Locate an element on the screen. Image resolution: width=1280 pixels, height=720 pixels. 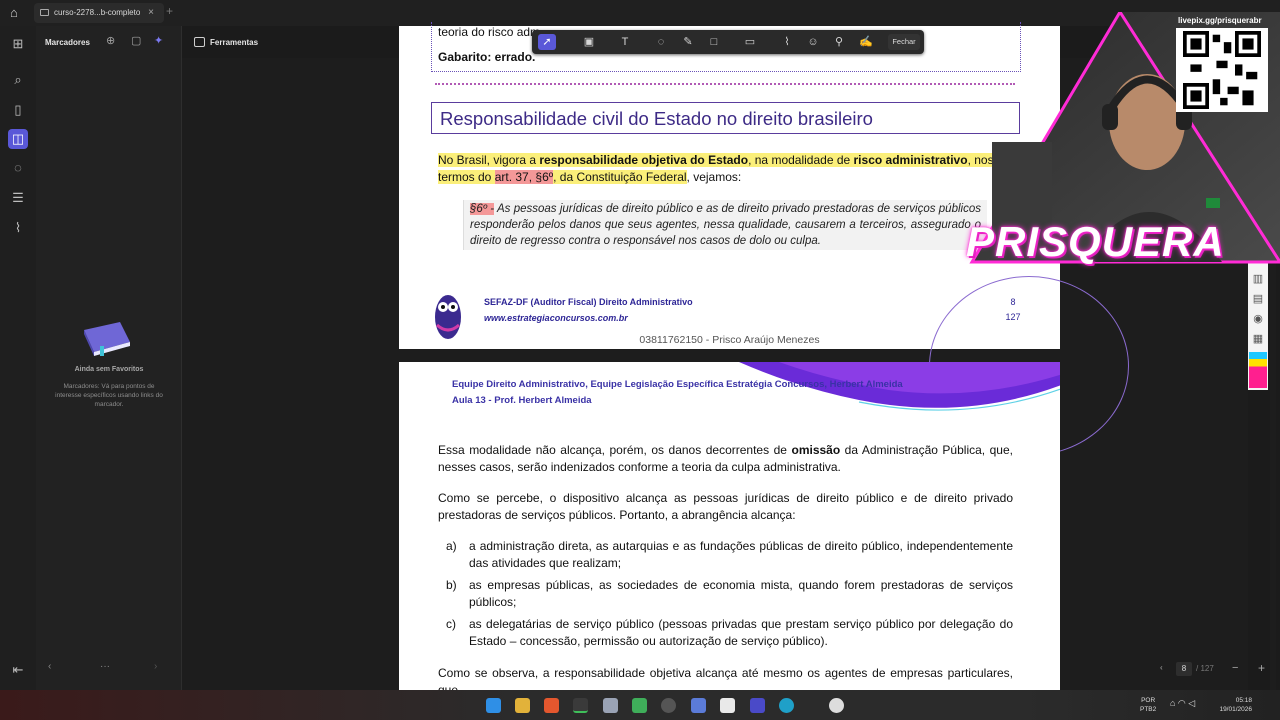
more-icon: ··· is located at coordinates (105, 666).